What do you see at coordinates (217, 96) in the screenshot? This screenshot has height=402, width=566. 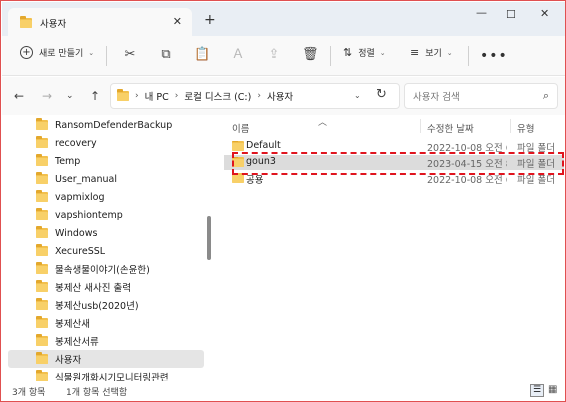 I see `breadcrumb-local-disk: 로컬 디스크 (C:)` at bounding box center [217, 96].